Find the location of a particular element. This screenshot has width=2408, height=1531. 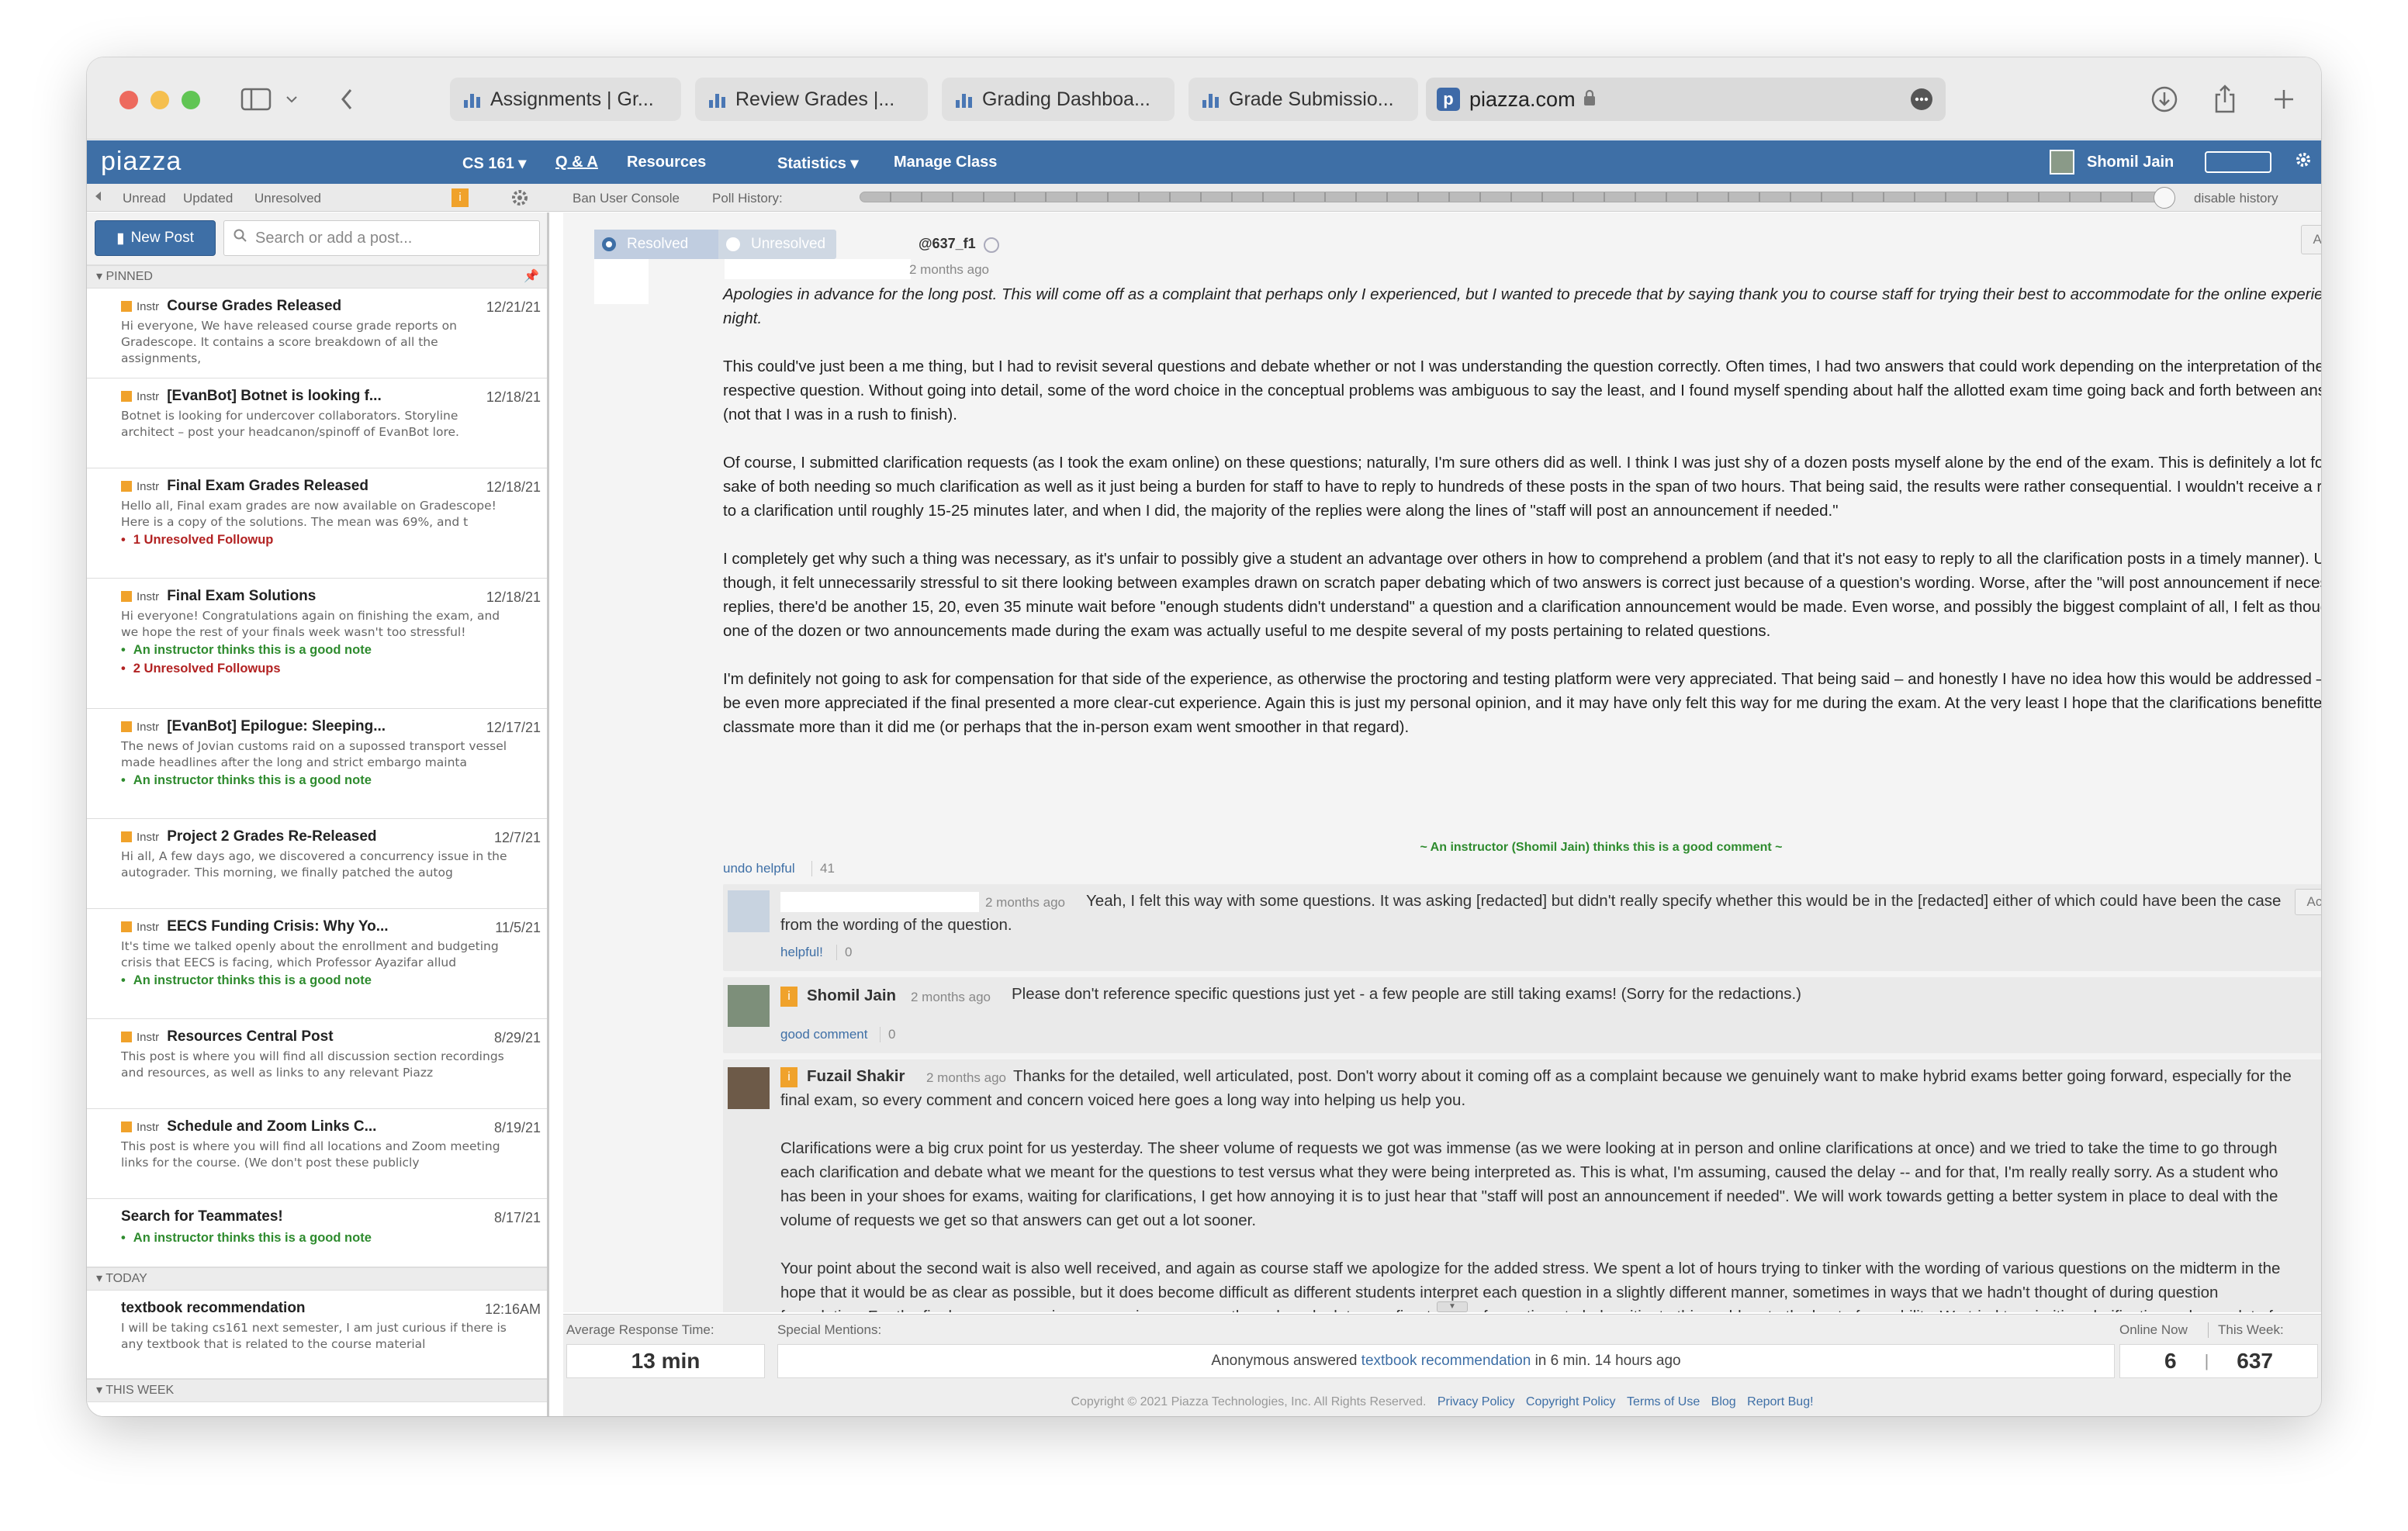

mention-link: textbook recommendation is located at coordinates (1446, 1361).